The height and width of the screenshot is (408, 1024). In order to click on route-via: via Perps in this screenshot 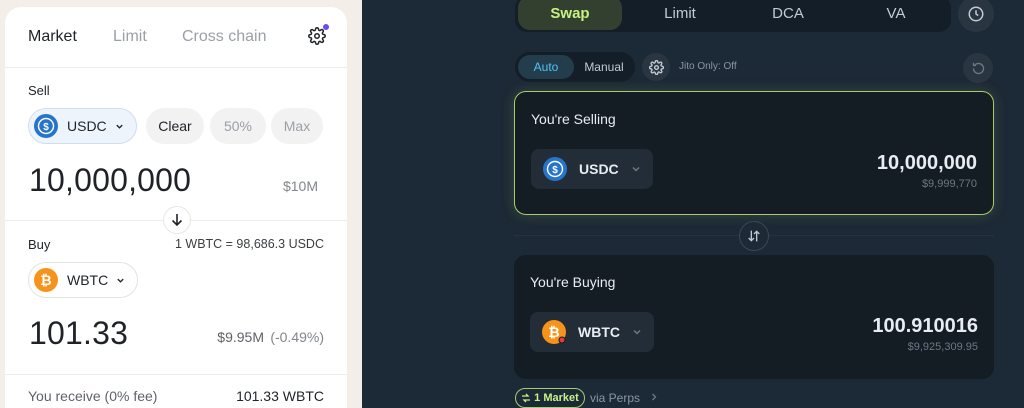, I will do `click(615, 398)`.